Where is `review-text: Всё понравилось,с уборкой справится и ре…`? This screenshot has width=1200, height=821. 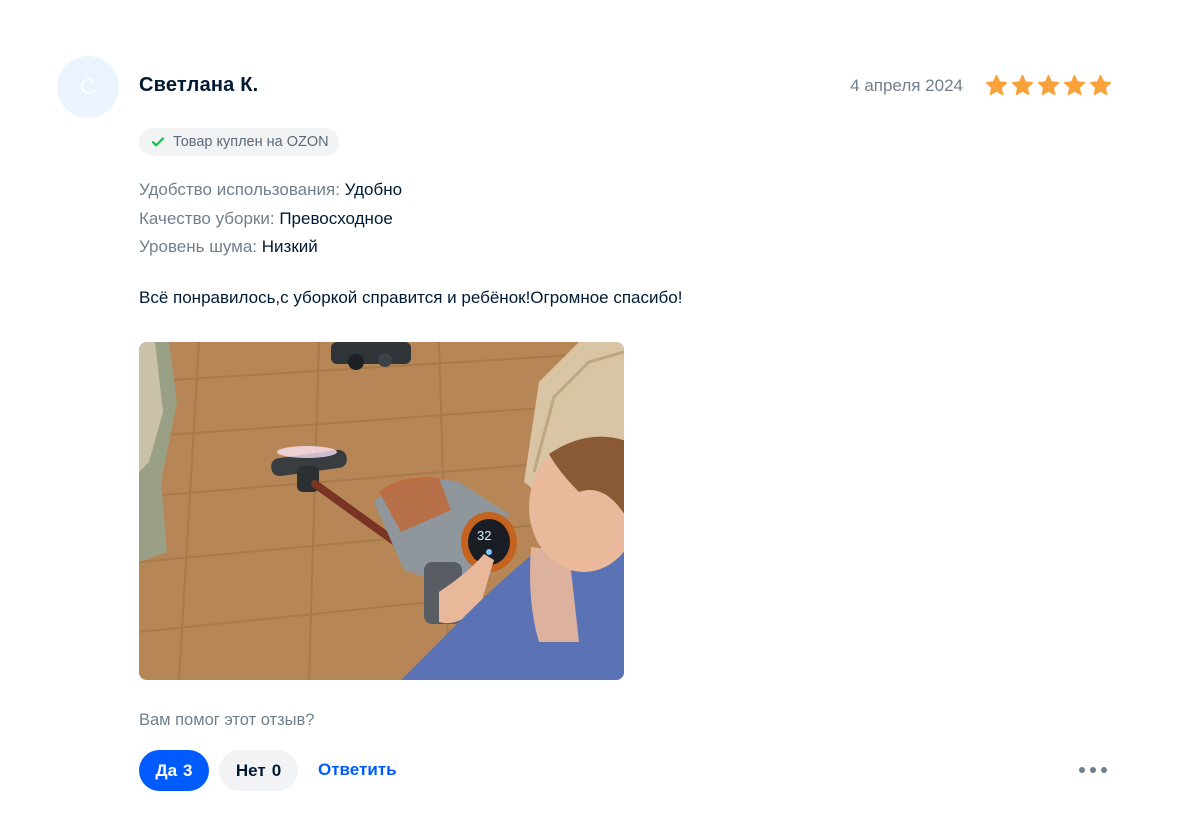 review-text: Всё понравилось,с уборкой справится и ре… is located at coordinates (411, 297).